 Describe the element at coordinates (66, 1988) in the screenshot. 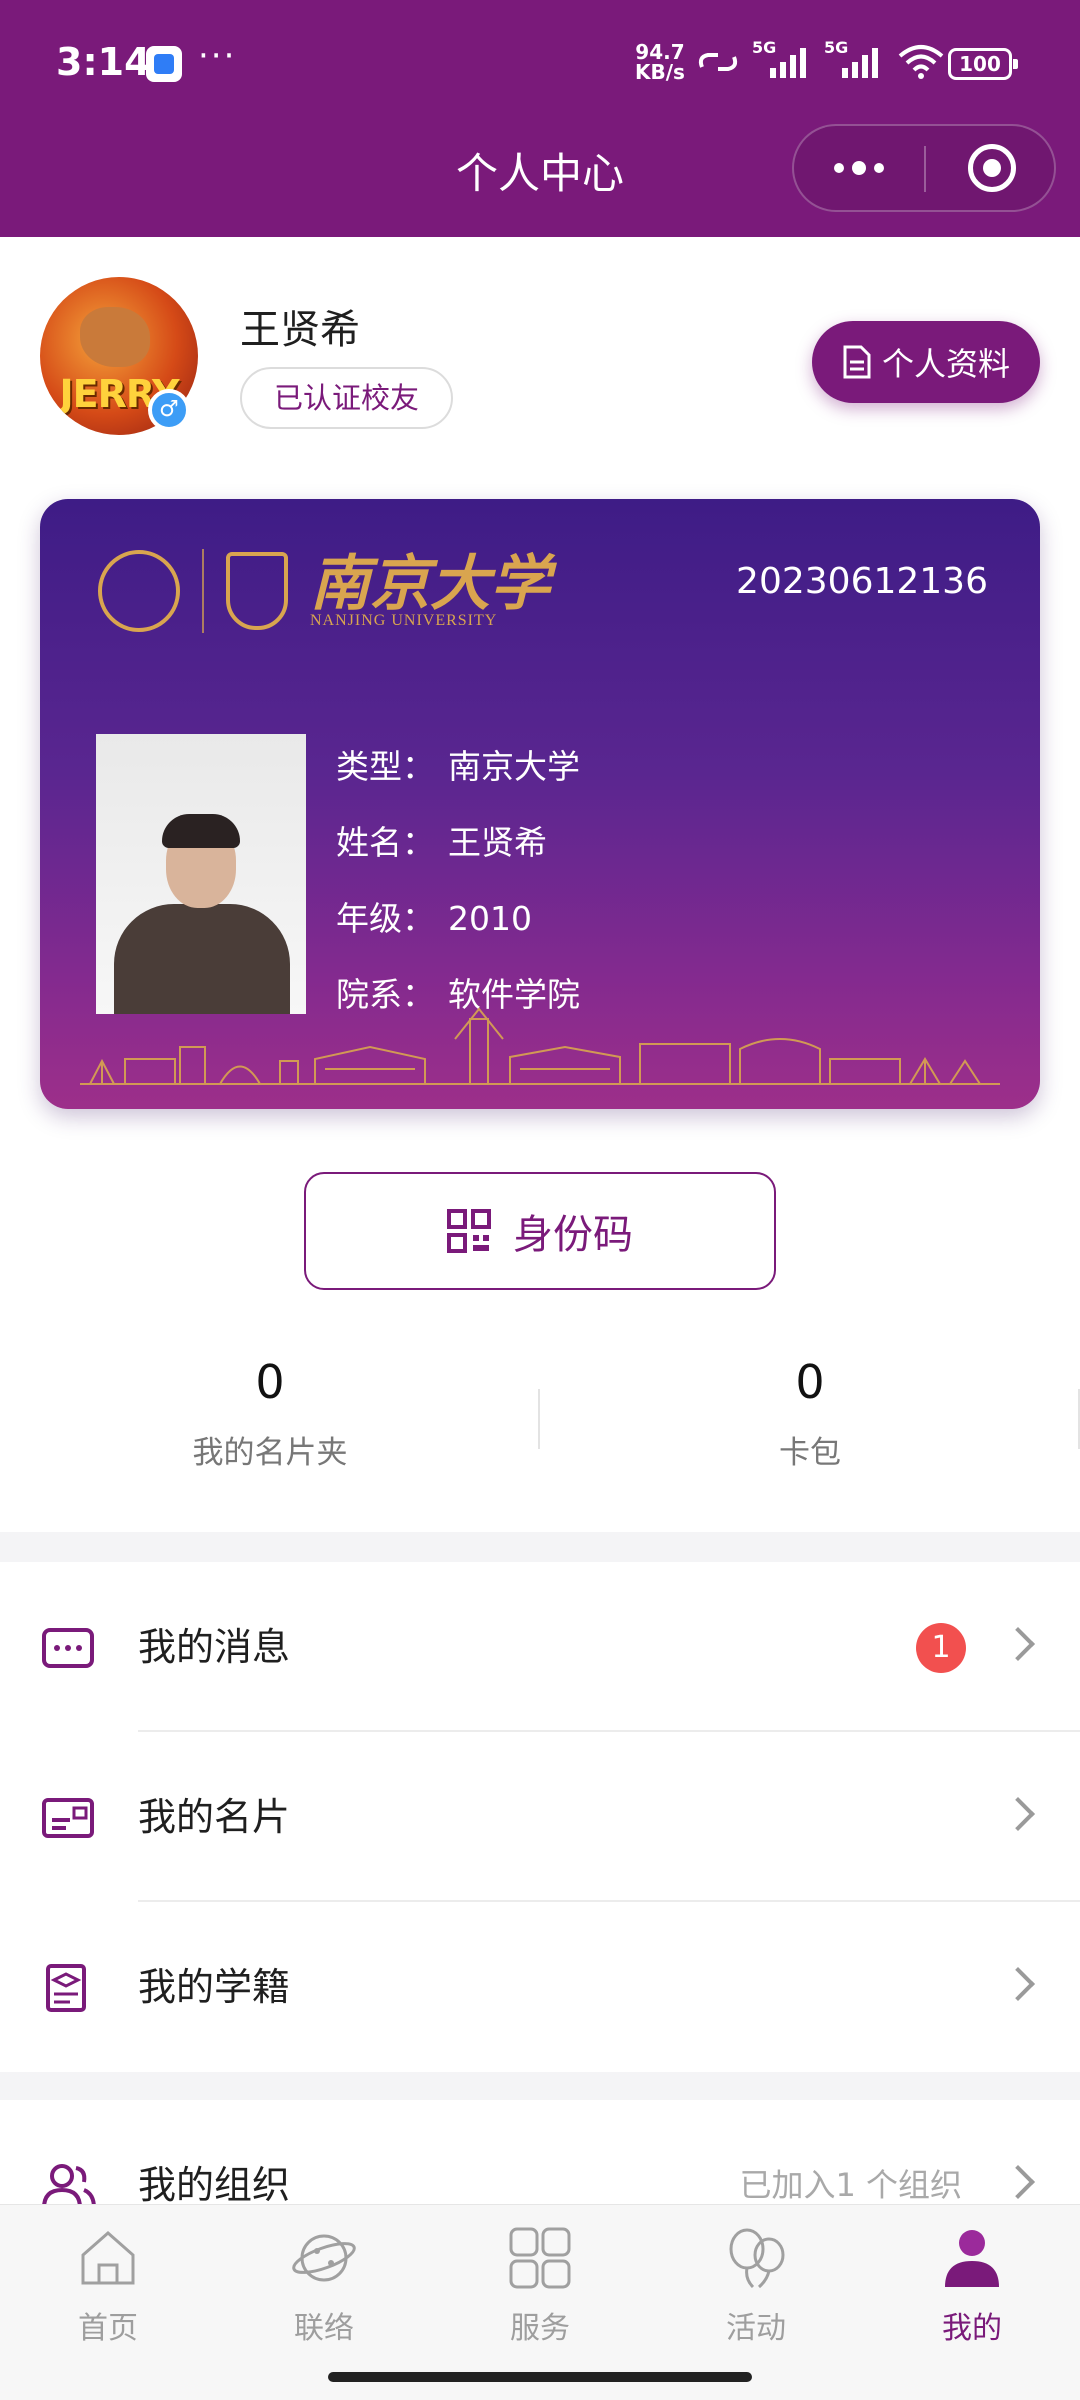

I see `student-record-icon` at that location.